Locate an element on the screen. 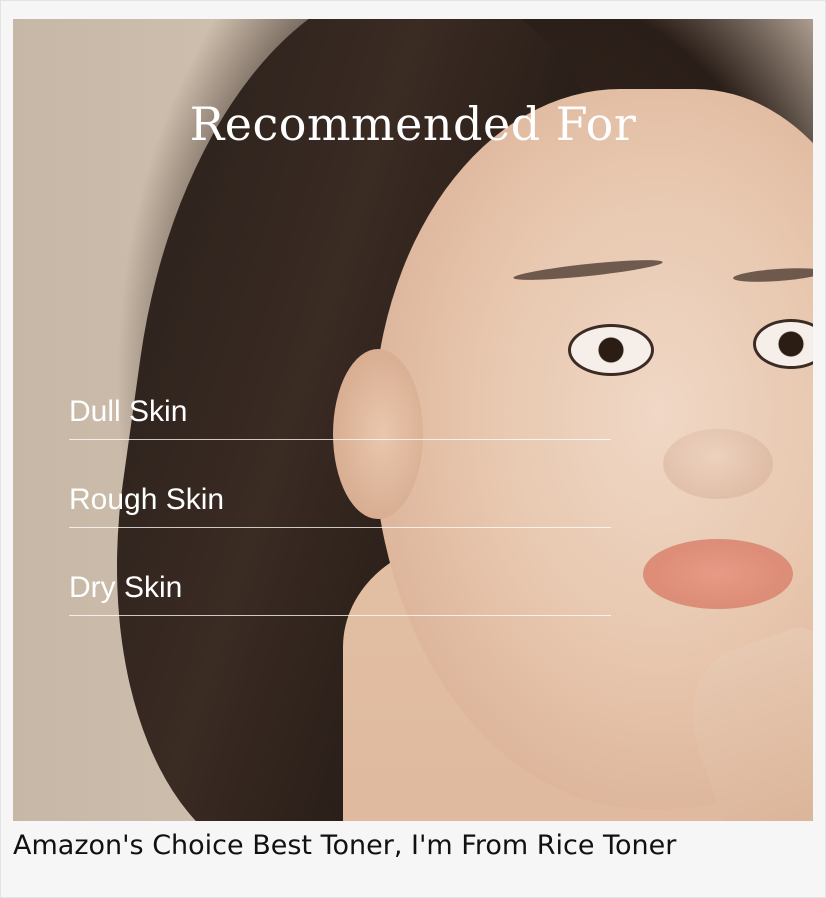 Image resolution: width=826 pixels, height=898 pixels. nose is located at coordinates (718, 464).